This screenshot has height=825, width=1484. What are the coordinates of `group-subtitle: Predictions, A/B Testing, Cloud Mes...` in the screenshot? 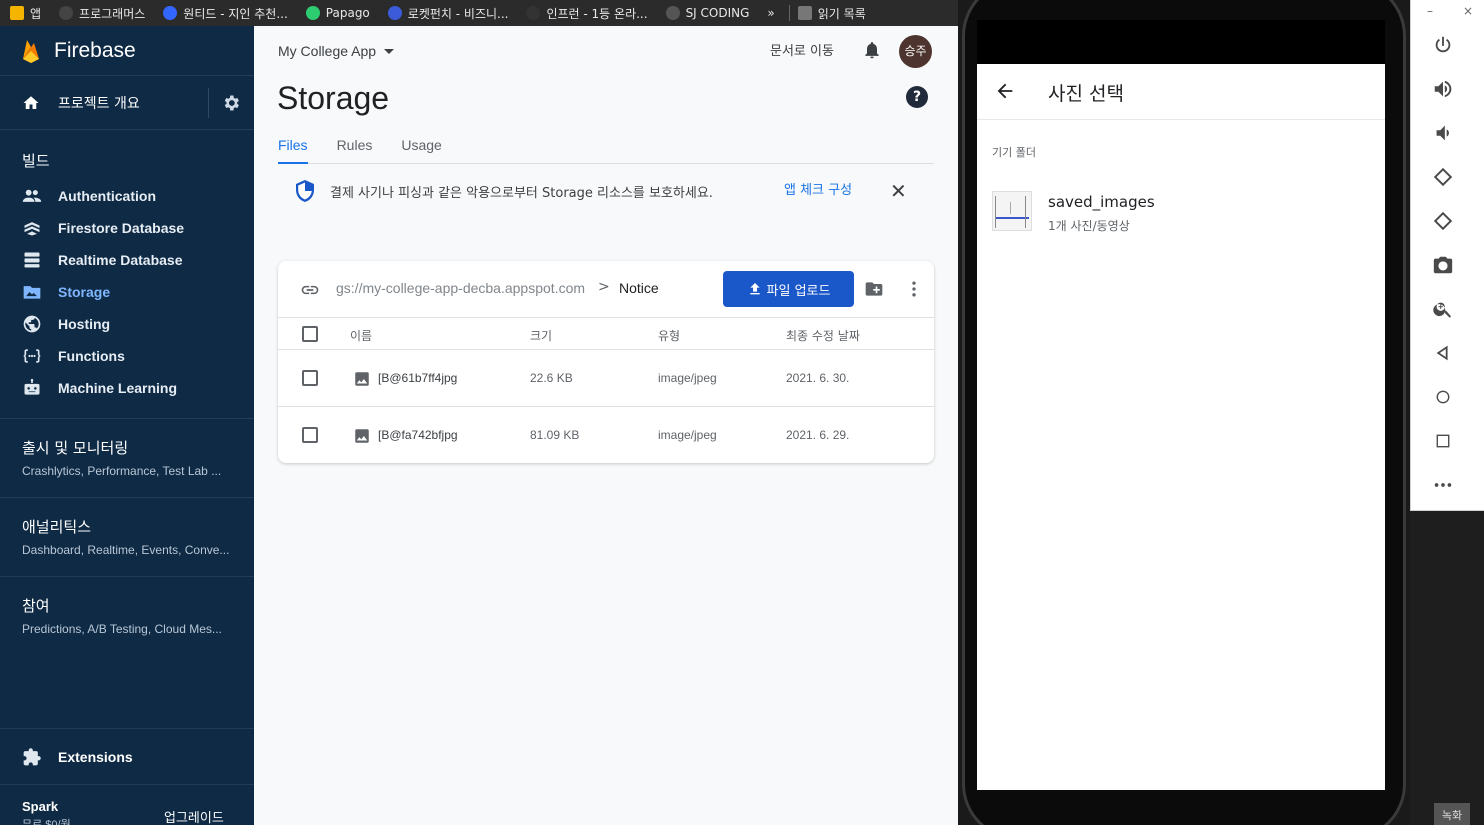 It's located at (122, 629).